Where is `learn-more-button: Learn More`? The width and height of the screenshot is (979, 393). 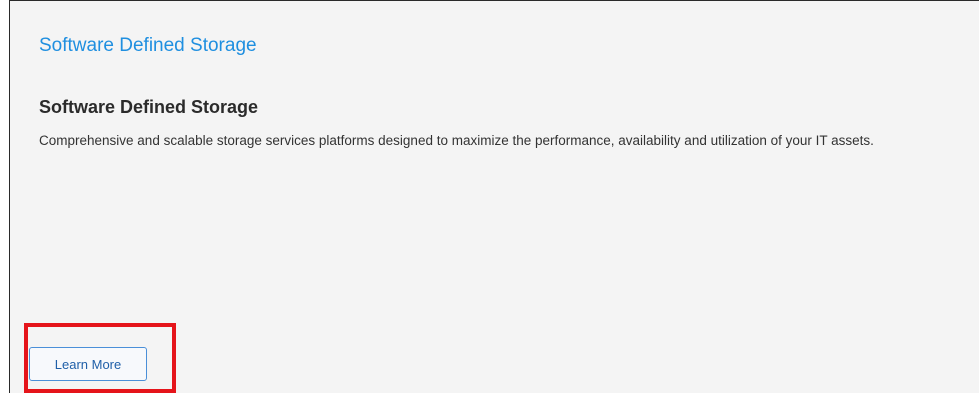
learn-more-button: Learn More is located at coordinates (88, 364).